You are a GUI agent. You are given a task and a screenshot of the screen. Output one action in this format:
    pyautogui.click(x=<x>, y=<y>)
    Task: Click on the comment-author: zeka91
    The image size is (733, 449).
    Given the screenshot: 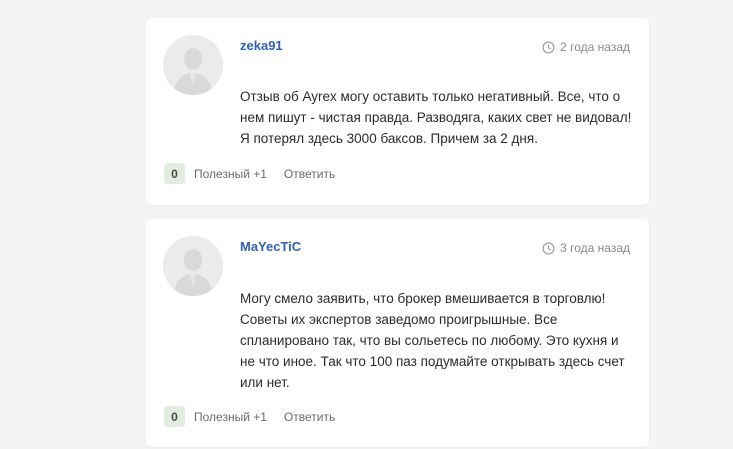 What is the action you would take?
    pyautogui.click(x=261, y=45)
    